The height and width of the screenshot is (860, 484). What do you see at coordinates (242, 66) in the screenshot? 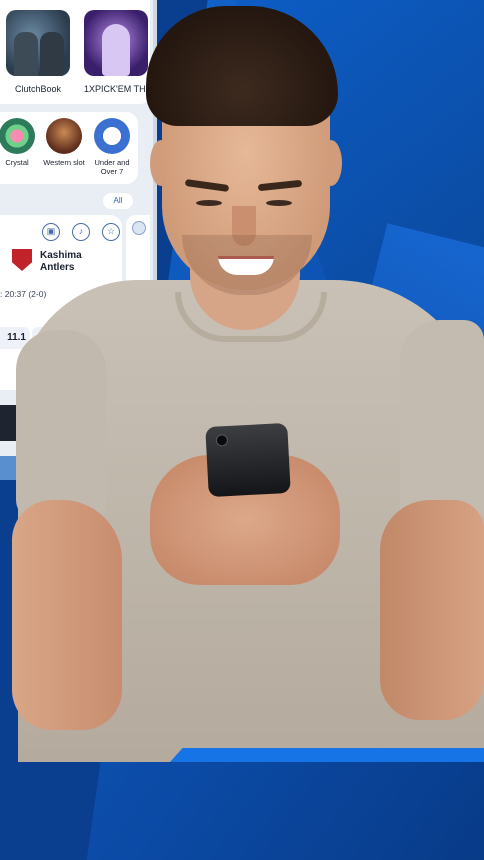
I see `hair` at bounding box center [242, 66].